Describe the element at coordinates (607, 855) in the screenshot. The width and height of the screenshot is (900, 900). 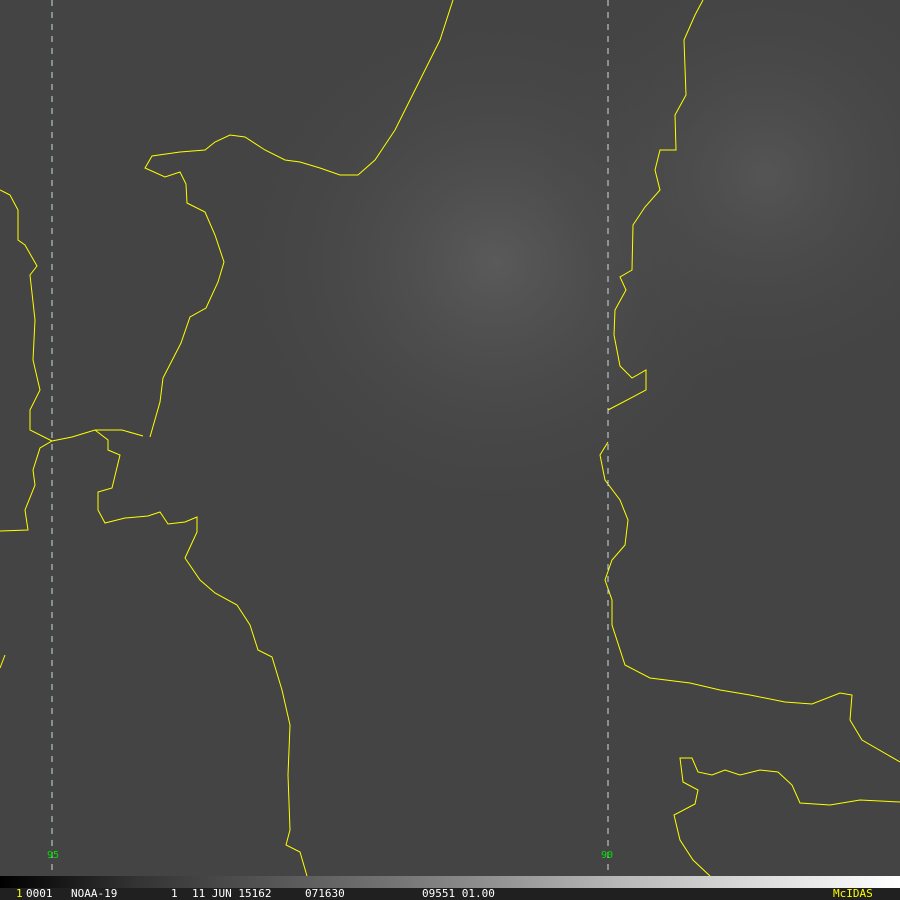
I see `longitude-label-90: 90` at that location.